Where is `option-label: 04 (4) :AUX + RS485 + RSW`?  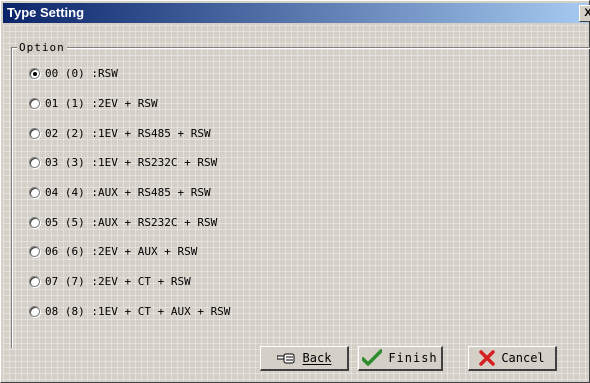
option-label: 04 (4) :AUX + RS485 + RSW is located at coordinates (128, 192).